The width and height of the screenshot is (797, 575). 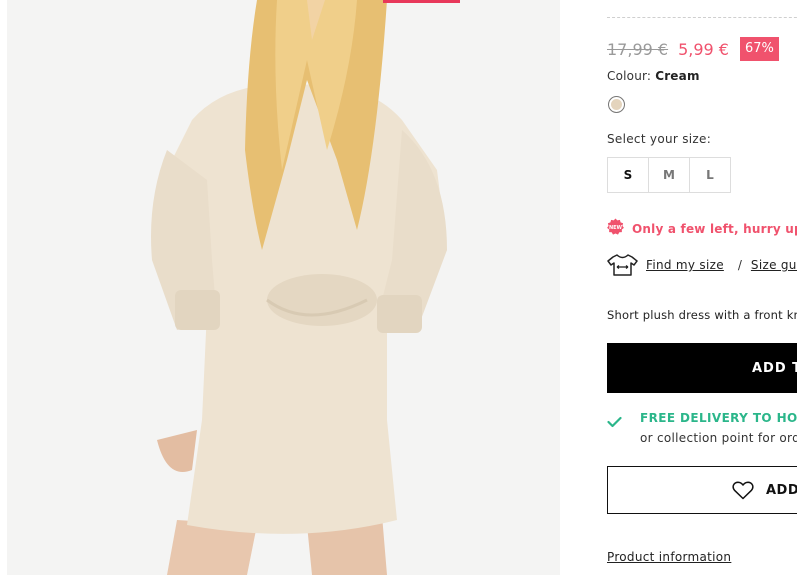 What do you see at coordinates (703, 49) in the screenshot?
I see `sale-price: 5,99 €` at bounding box center [703, 49].